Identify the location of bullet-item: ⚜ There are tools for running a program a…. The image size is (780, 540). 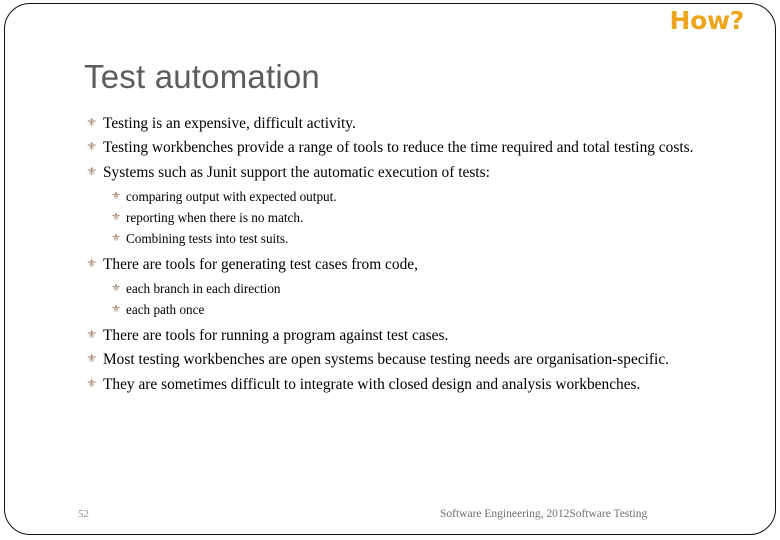
(416, 336).